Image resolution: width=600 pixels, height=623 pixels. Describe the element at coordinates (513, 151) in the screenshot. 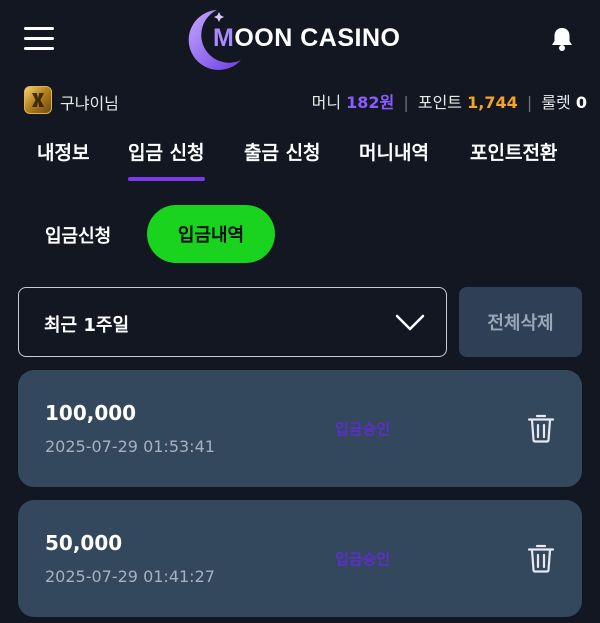

I see `tab-point-exchange: 포인트전환` at that location.